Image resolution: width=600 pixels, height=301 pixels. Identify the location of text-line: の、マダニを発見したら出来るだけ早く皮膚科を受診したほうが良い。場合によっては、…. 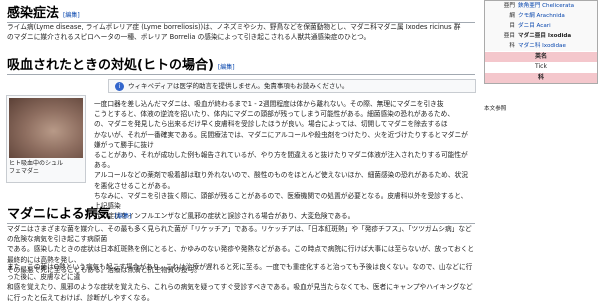
(271, 124).